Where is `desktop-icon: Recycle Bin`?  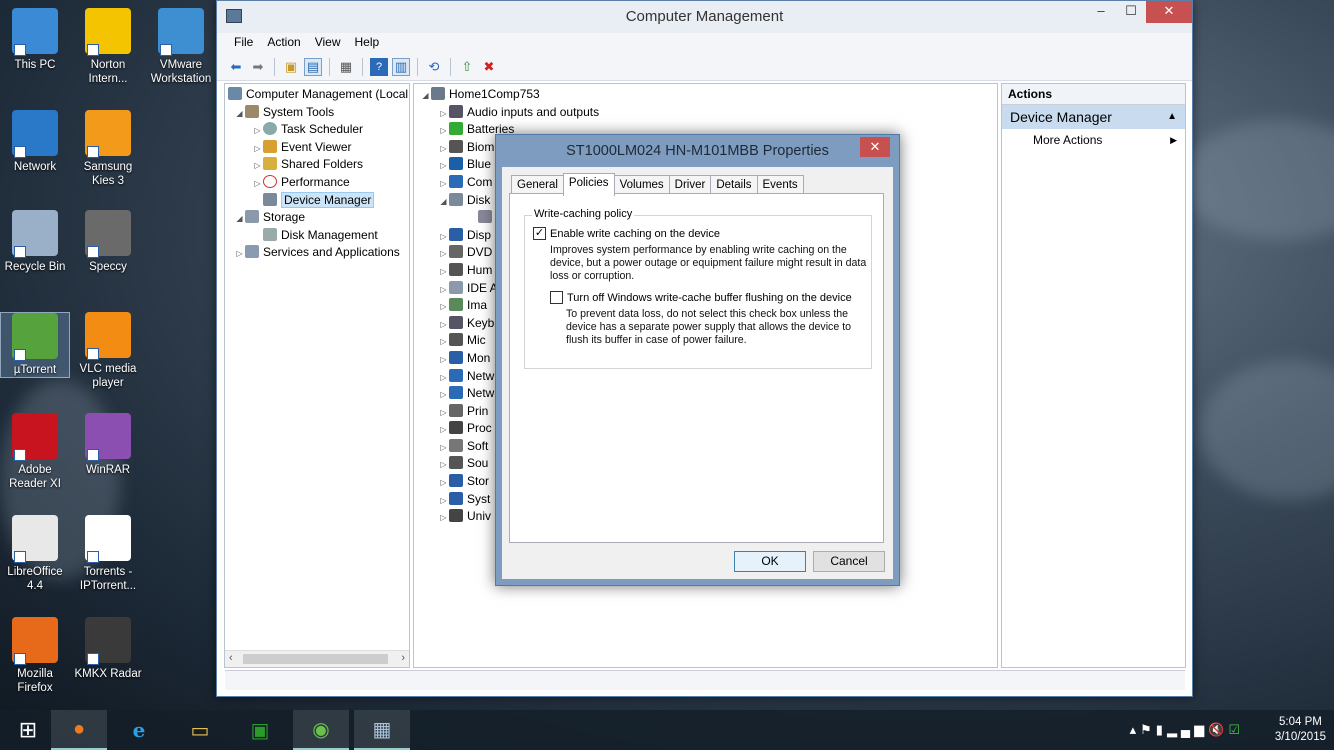 desktop-icon: Recycle Bin is located at coordinates (35, 242).